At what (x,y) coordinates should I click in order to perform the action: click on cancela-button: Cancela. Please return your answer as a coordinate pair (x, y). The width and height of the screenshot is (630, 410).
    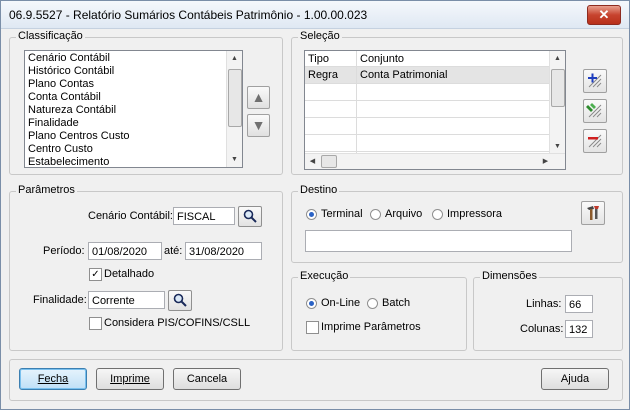
    Looking at the image, I should click on (207, 379).